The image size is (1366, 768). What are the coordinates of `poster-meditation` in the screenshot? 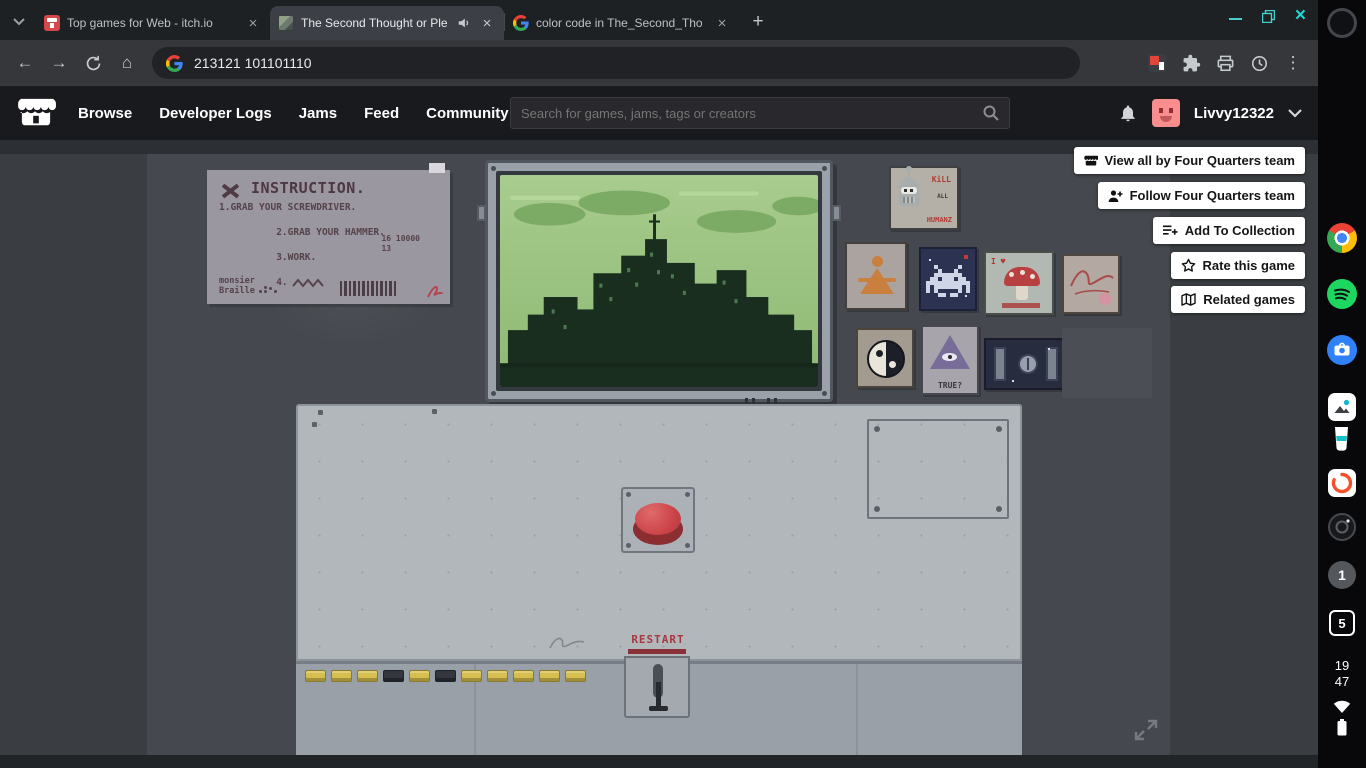 It's located at (876, 276).